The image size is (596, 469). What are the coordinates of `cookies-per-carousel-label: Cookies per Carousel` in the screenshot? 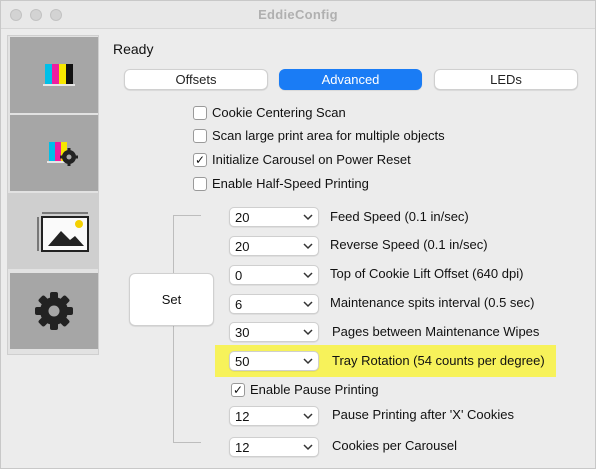 It's located at (395, 445).